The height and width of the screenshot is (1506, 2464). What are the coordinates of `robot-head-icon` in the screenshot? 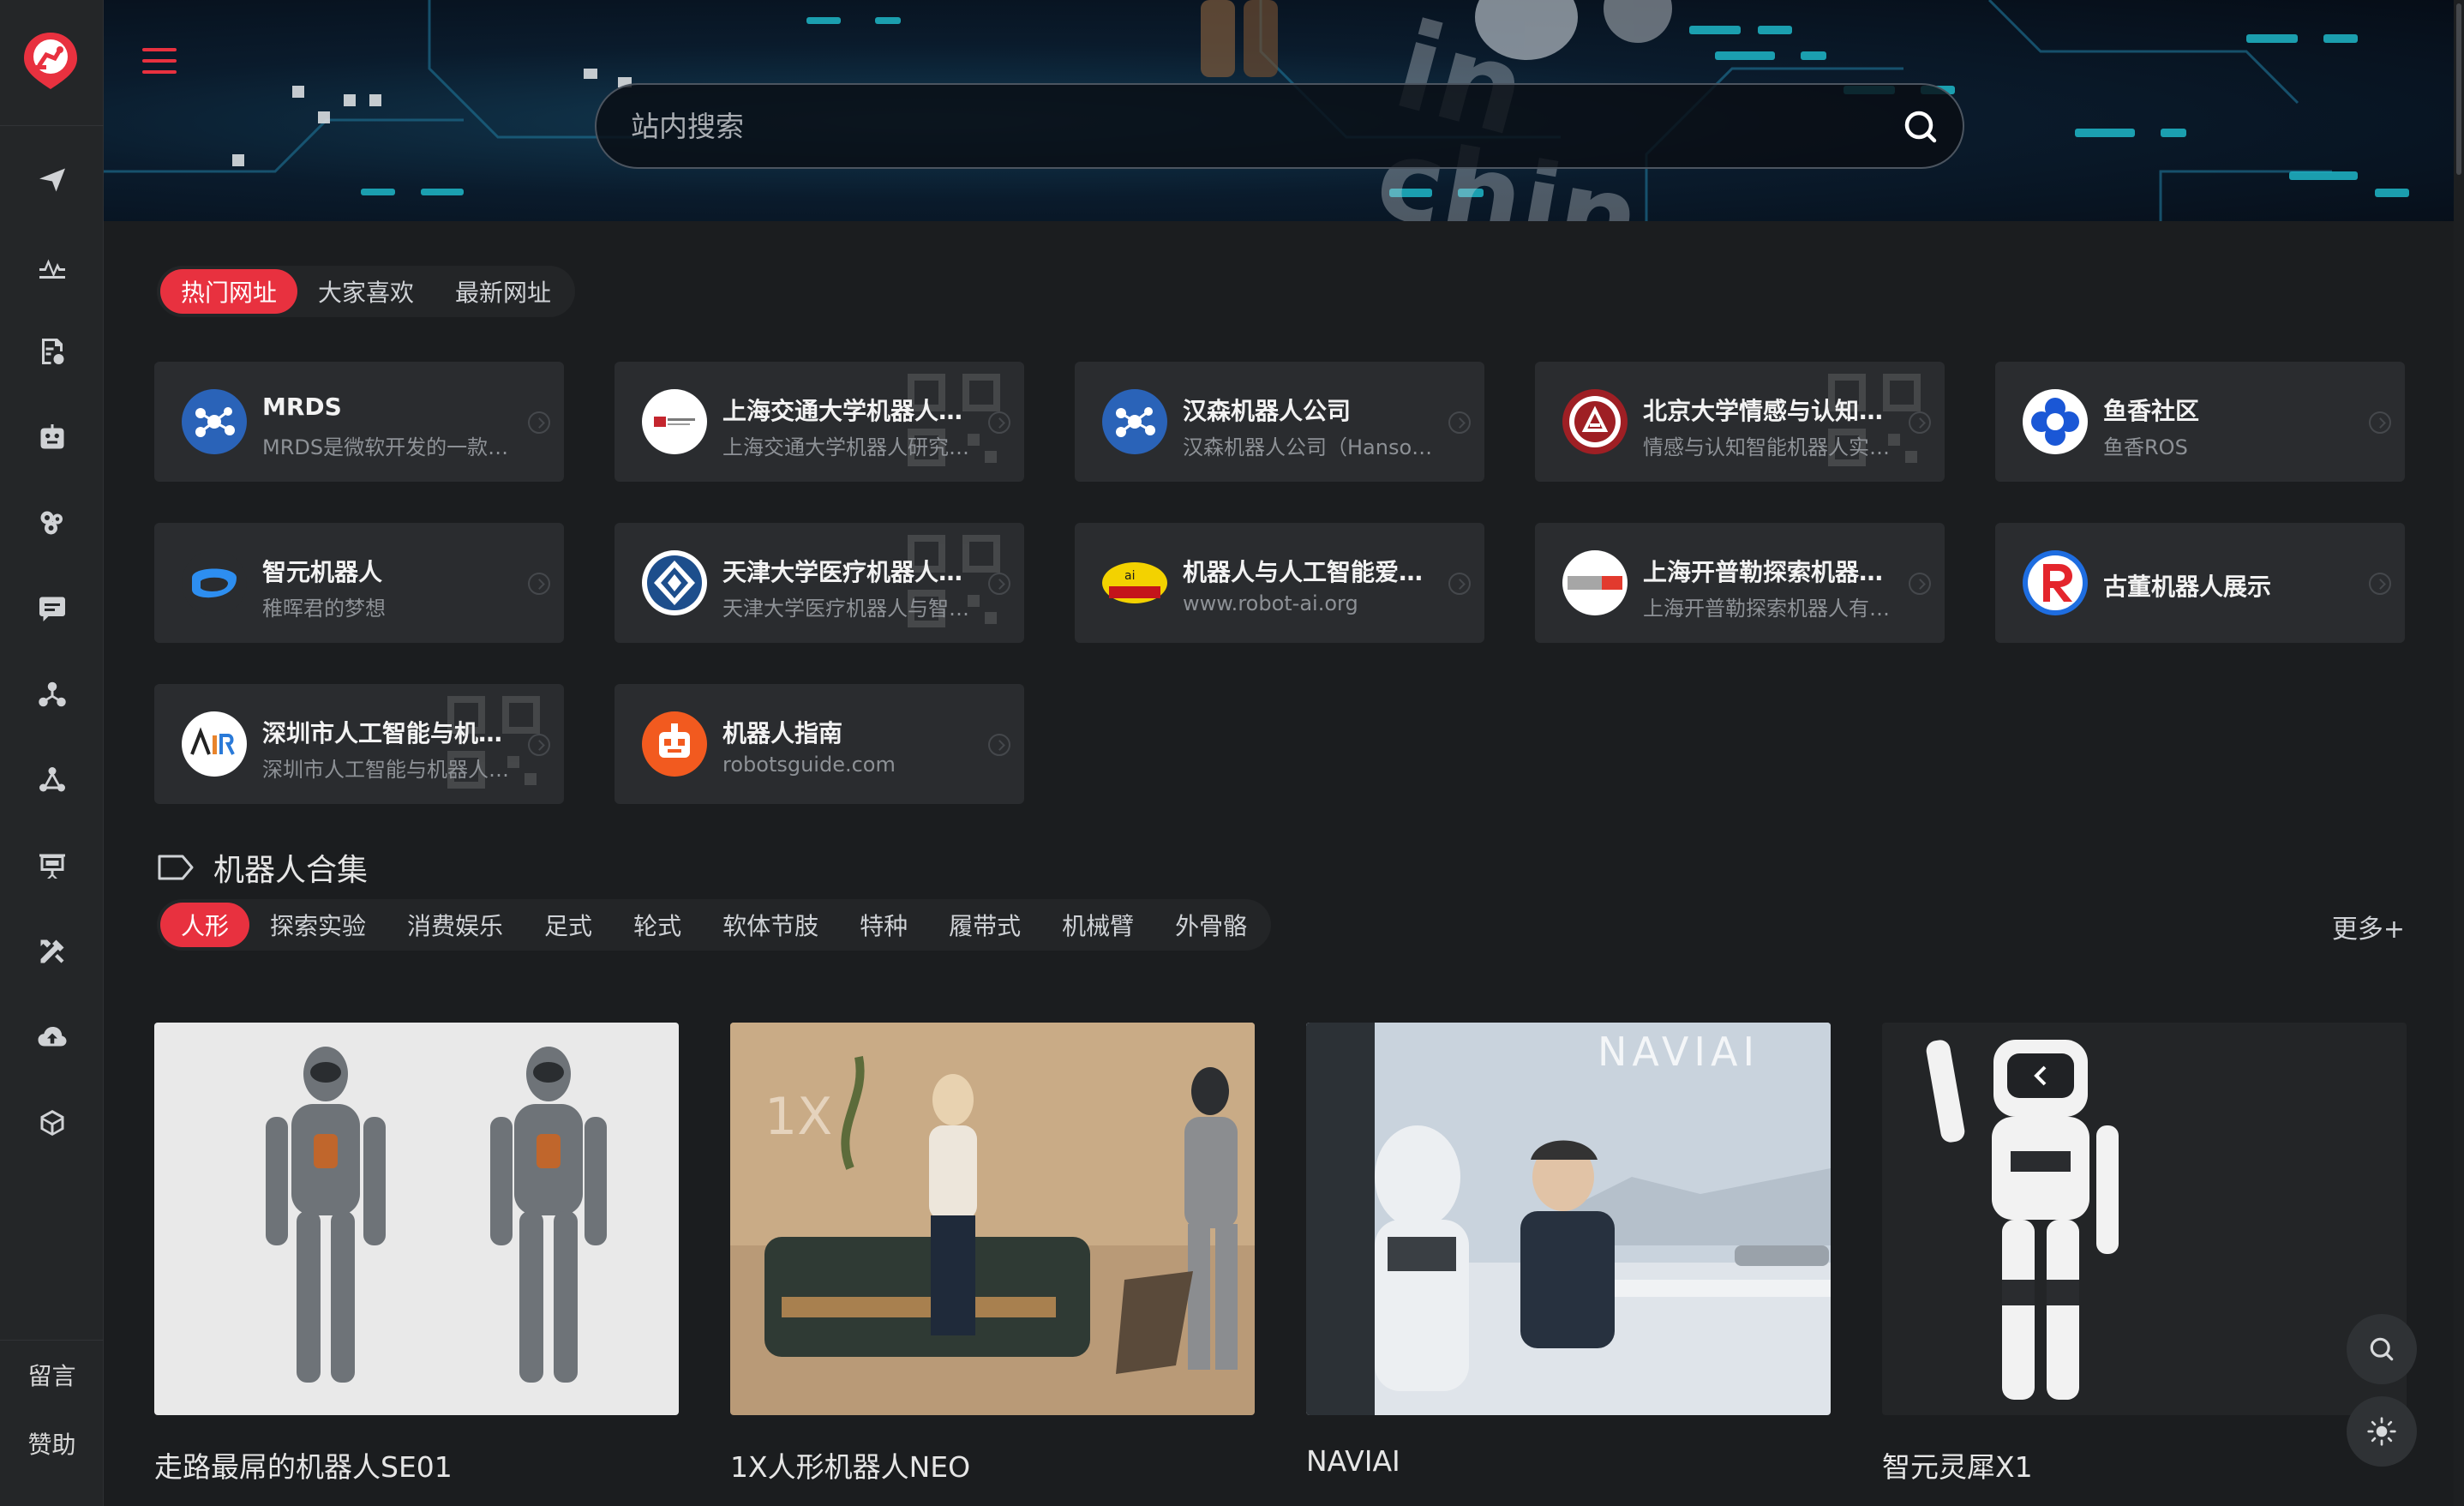 It's located at (51, 436).